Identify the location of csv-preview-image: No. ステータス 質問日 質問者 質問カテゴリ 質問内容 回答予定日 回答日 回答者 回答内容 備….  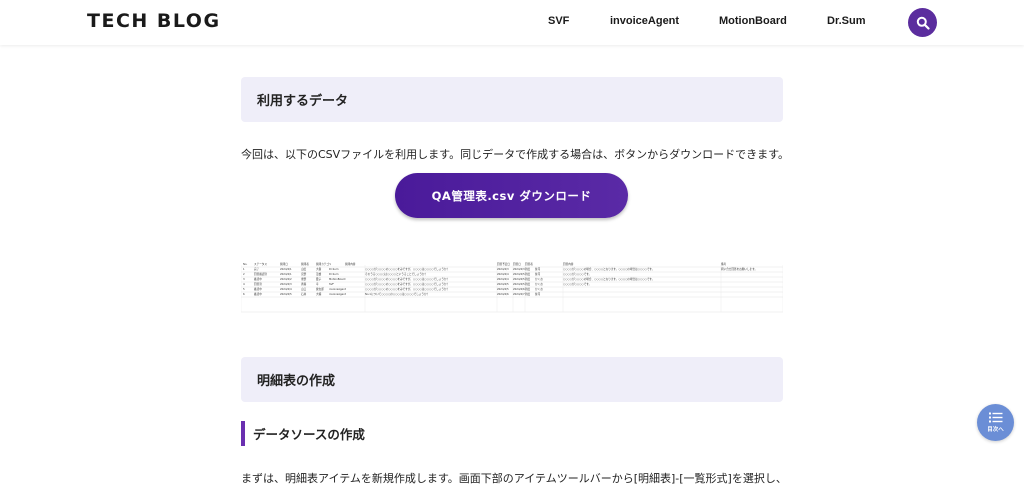
(512, 287).